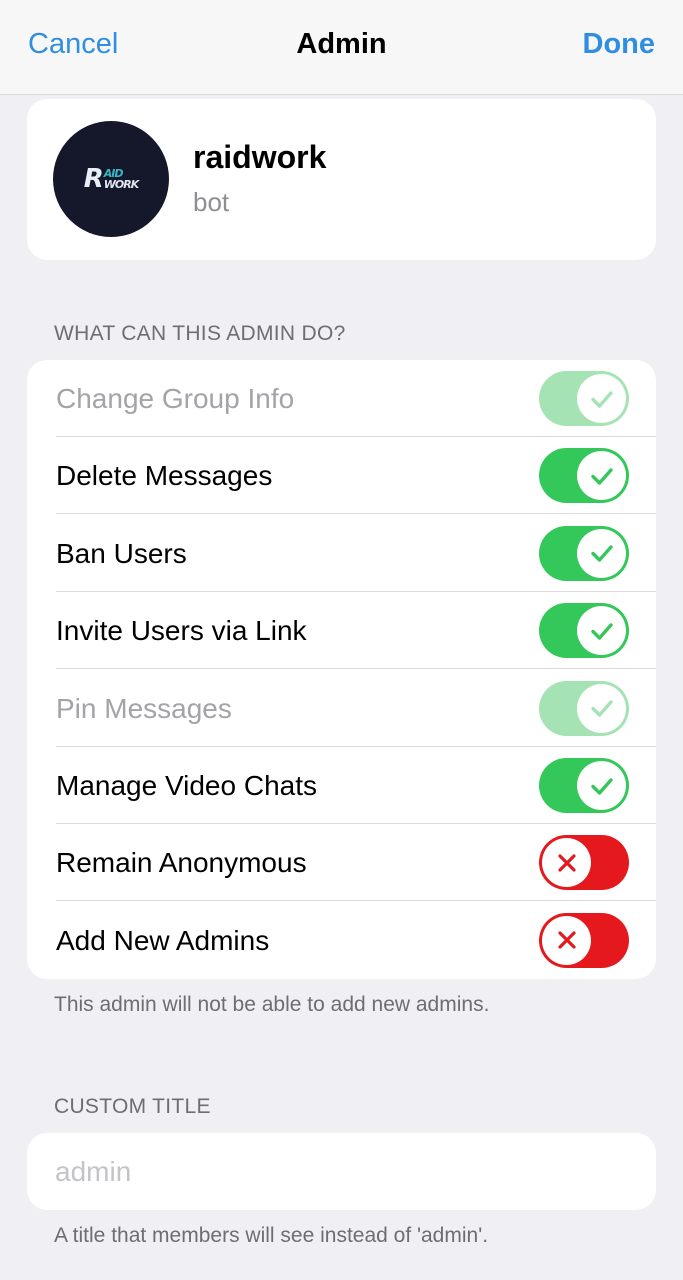  Describe the element at coordinates (200, 333) in the screenshot. I see `permissions-header: WHAT CAN THIS ADMIN DO?` at that location.